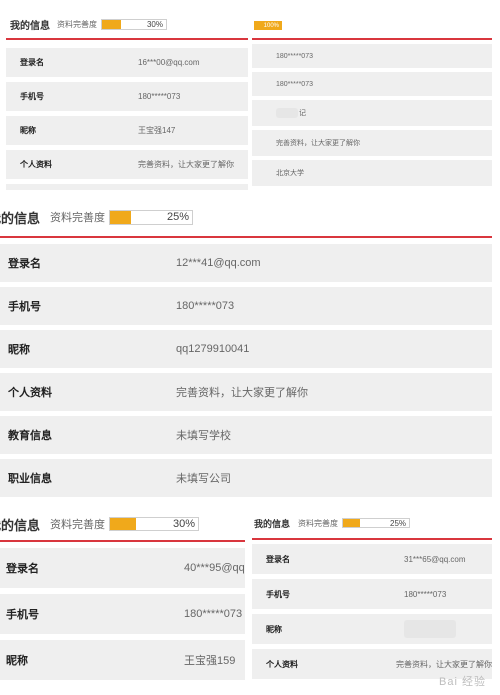 The image size is (500, 695). I want to click on info-row-profile: 完善资料，让大家更了解你, so click(372, 144).